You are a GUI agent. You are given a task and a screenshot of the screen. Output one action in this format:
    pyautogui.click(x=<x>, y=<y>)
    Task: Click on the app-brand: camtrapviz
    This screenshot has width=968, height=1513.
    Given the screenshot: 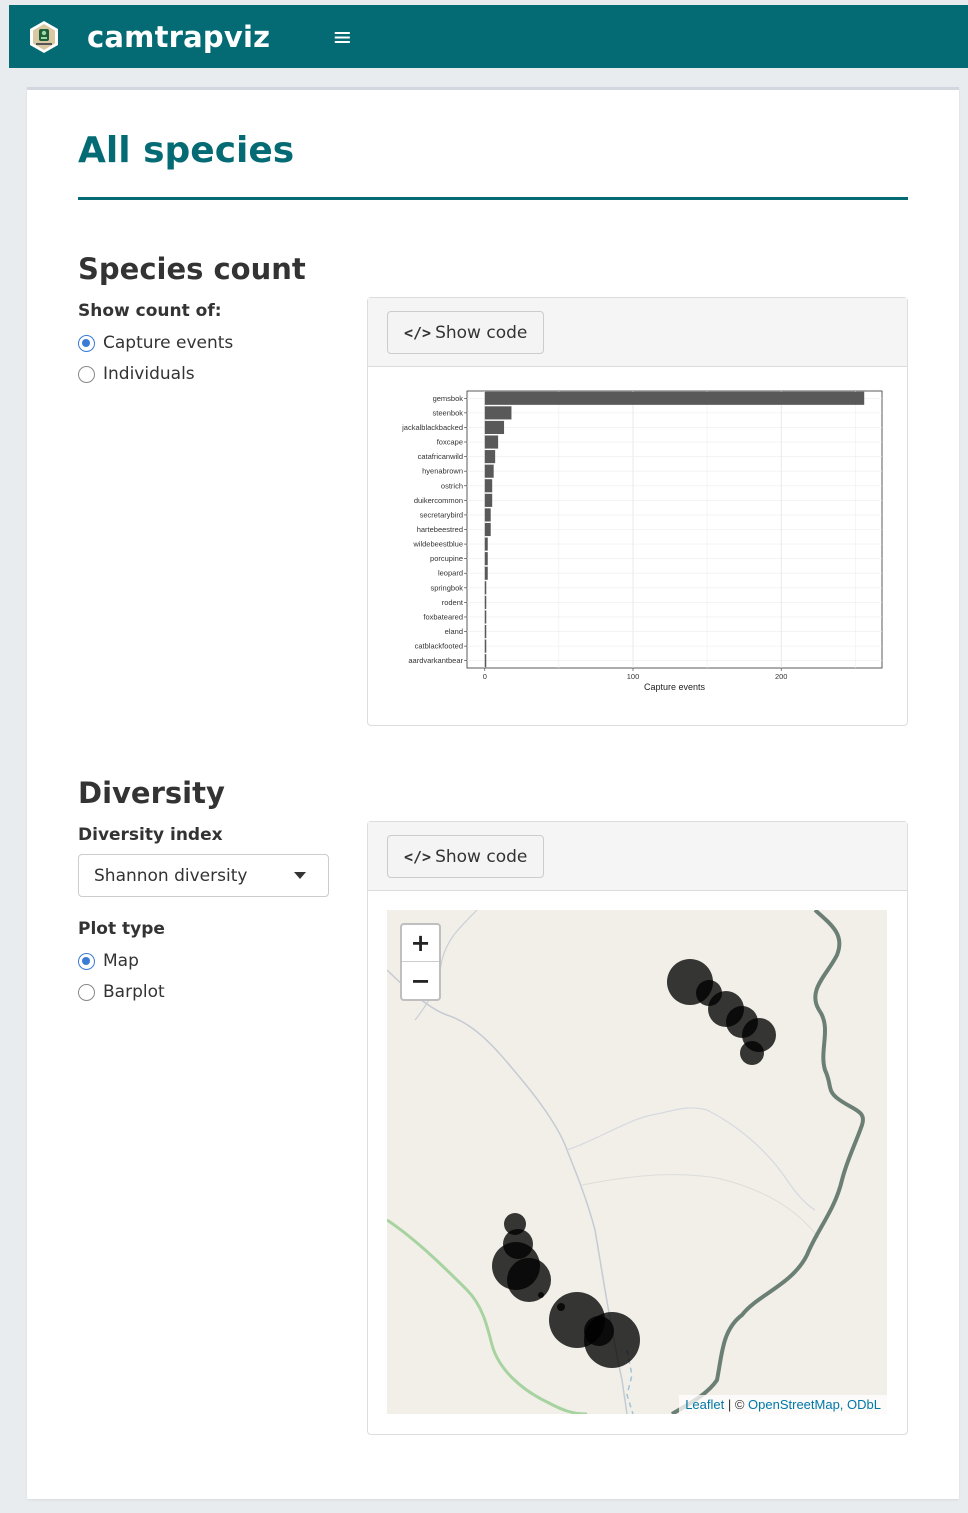 What is the action you would take?
    pyautogui.click(x=178, y=37)
    